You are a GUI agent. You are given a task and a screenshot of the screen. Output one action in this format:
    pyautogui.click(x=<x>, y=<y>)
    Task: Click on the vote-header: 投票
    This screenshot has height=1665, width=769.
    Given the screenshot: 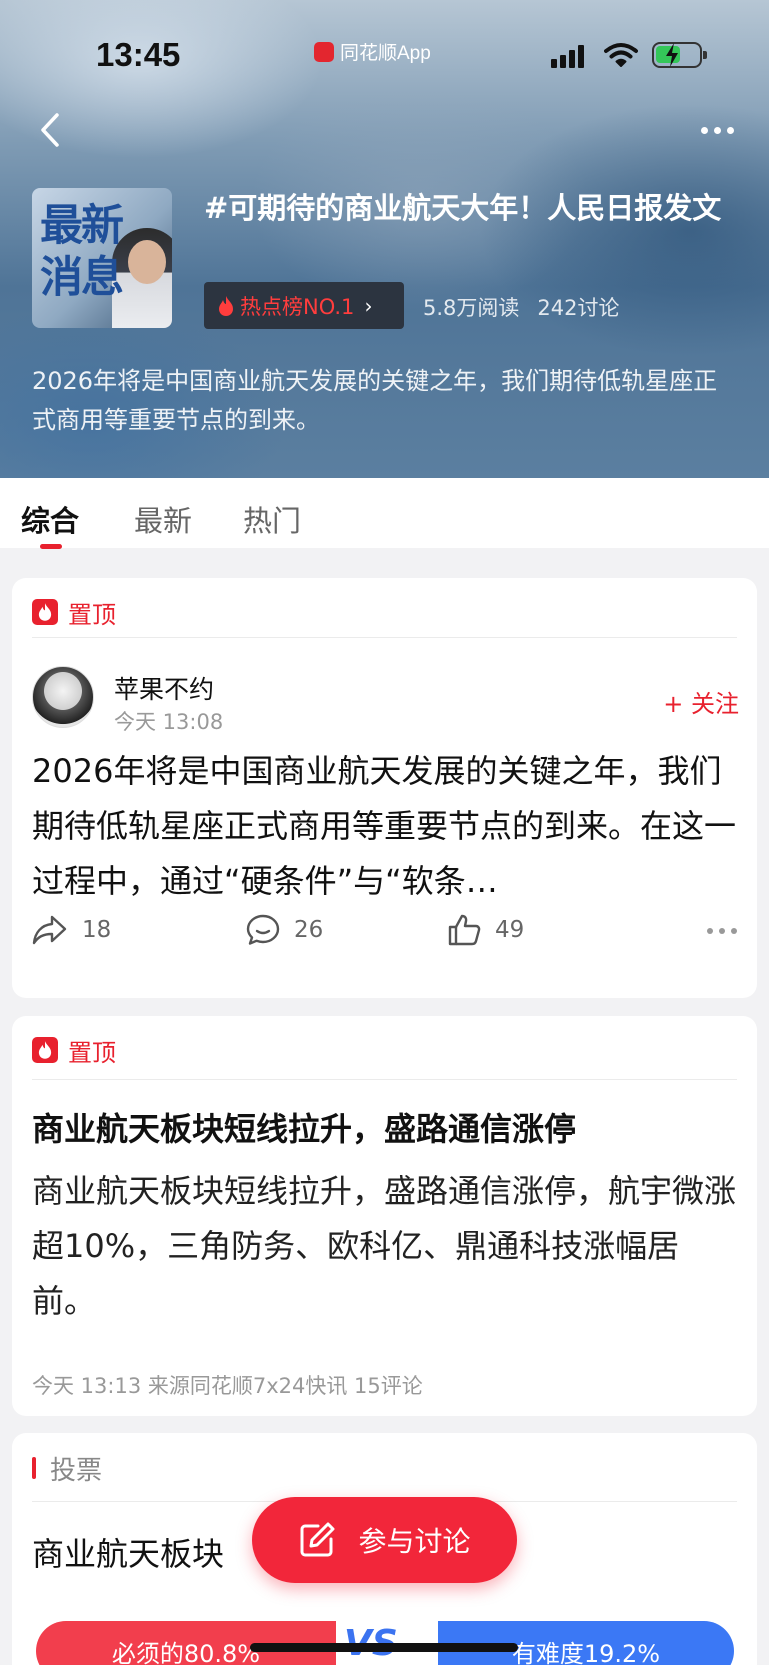 What is the action you would take?
    pyautogui.click(x=67, y=1468)
    